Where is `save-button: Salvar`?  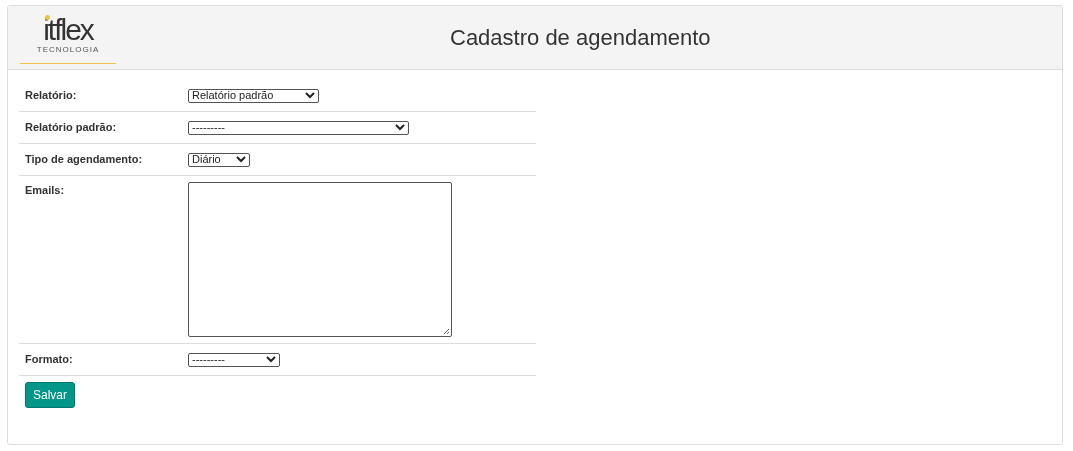 save-button: Salvar is located at coordinates (50, 395).